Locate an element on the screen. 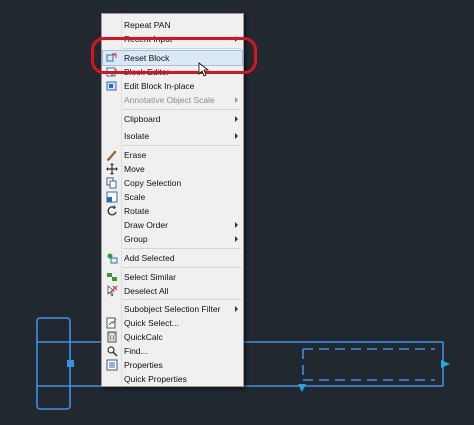  bolt-head-outline is located at coordinates (53, 363).